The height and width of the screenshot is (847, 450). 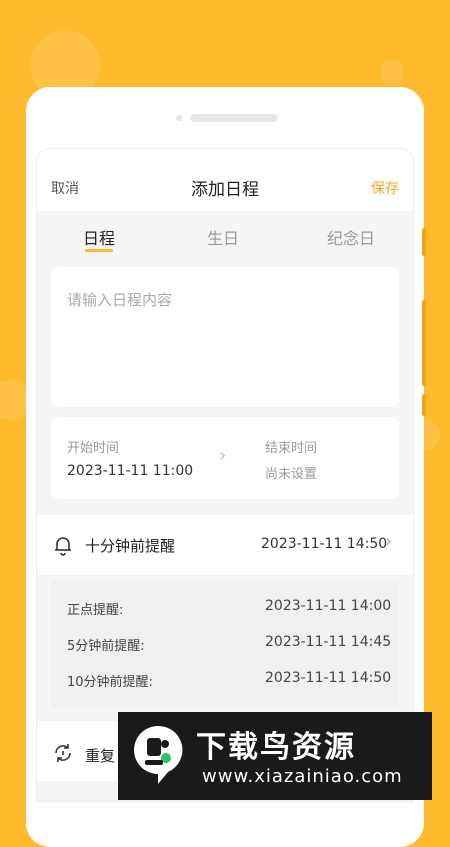 What do you see at coordinates (385, 188) in the screenshot?
I see `save-button: 保存` at bounding box center [385, 188].